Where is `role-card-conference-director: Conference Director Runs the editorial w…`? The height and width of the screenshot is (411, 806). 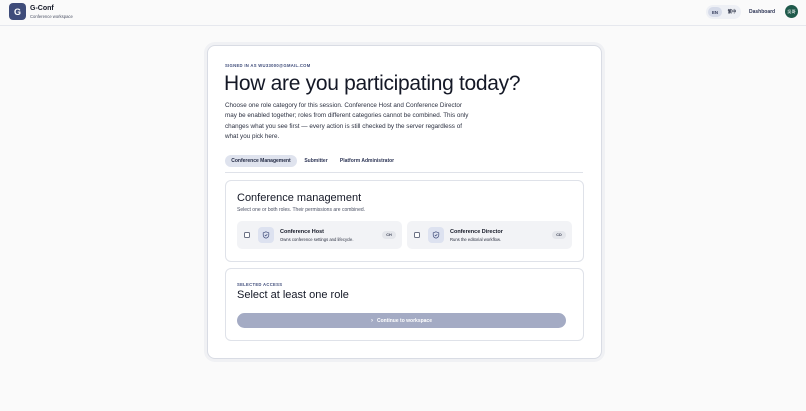
role-card-conference-director: Conference Director Runs the editorial w… is located at coordinates (489, 235).